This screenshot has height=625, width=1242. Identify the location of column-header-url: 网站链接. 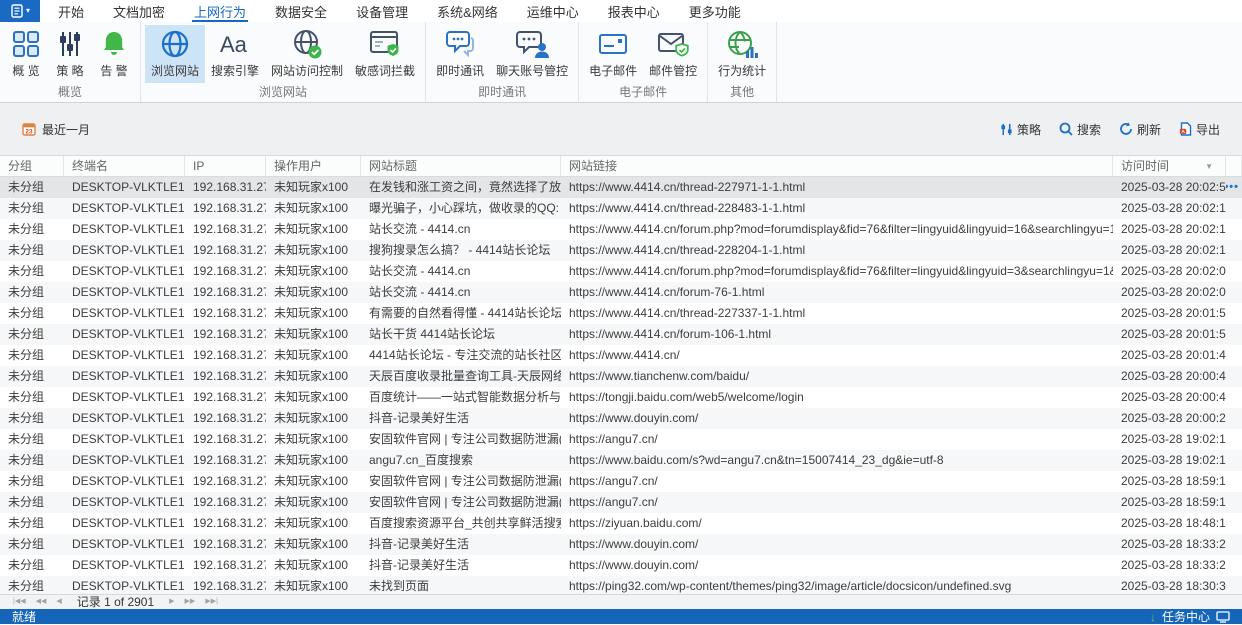
(837, 166).